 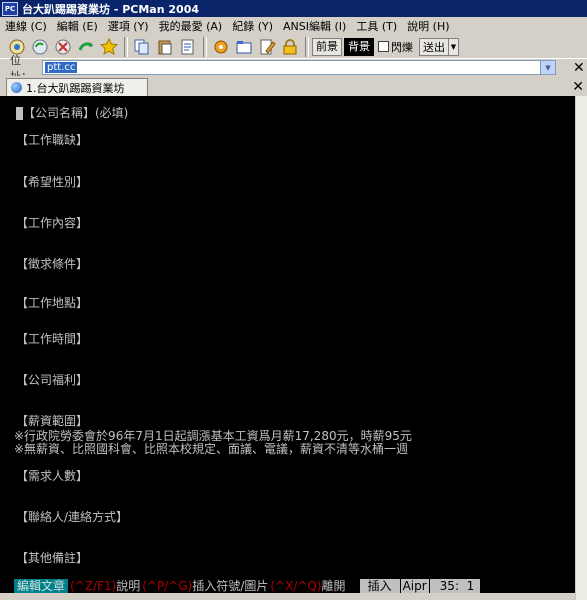 I want to click on terminal-line: 【公司福利】, so click(x=52, y=380).